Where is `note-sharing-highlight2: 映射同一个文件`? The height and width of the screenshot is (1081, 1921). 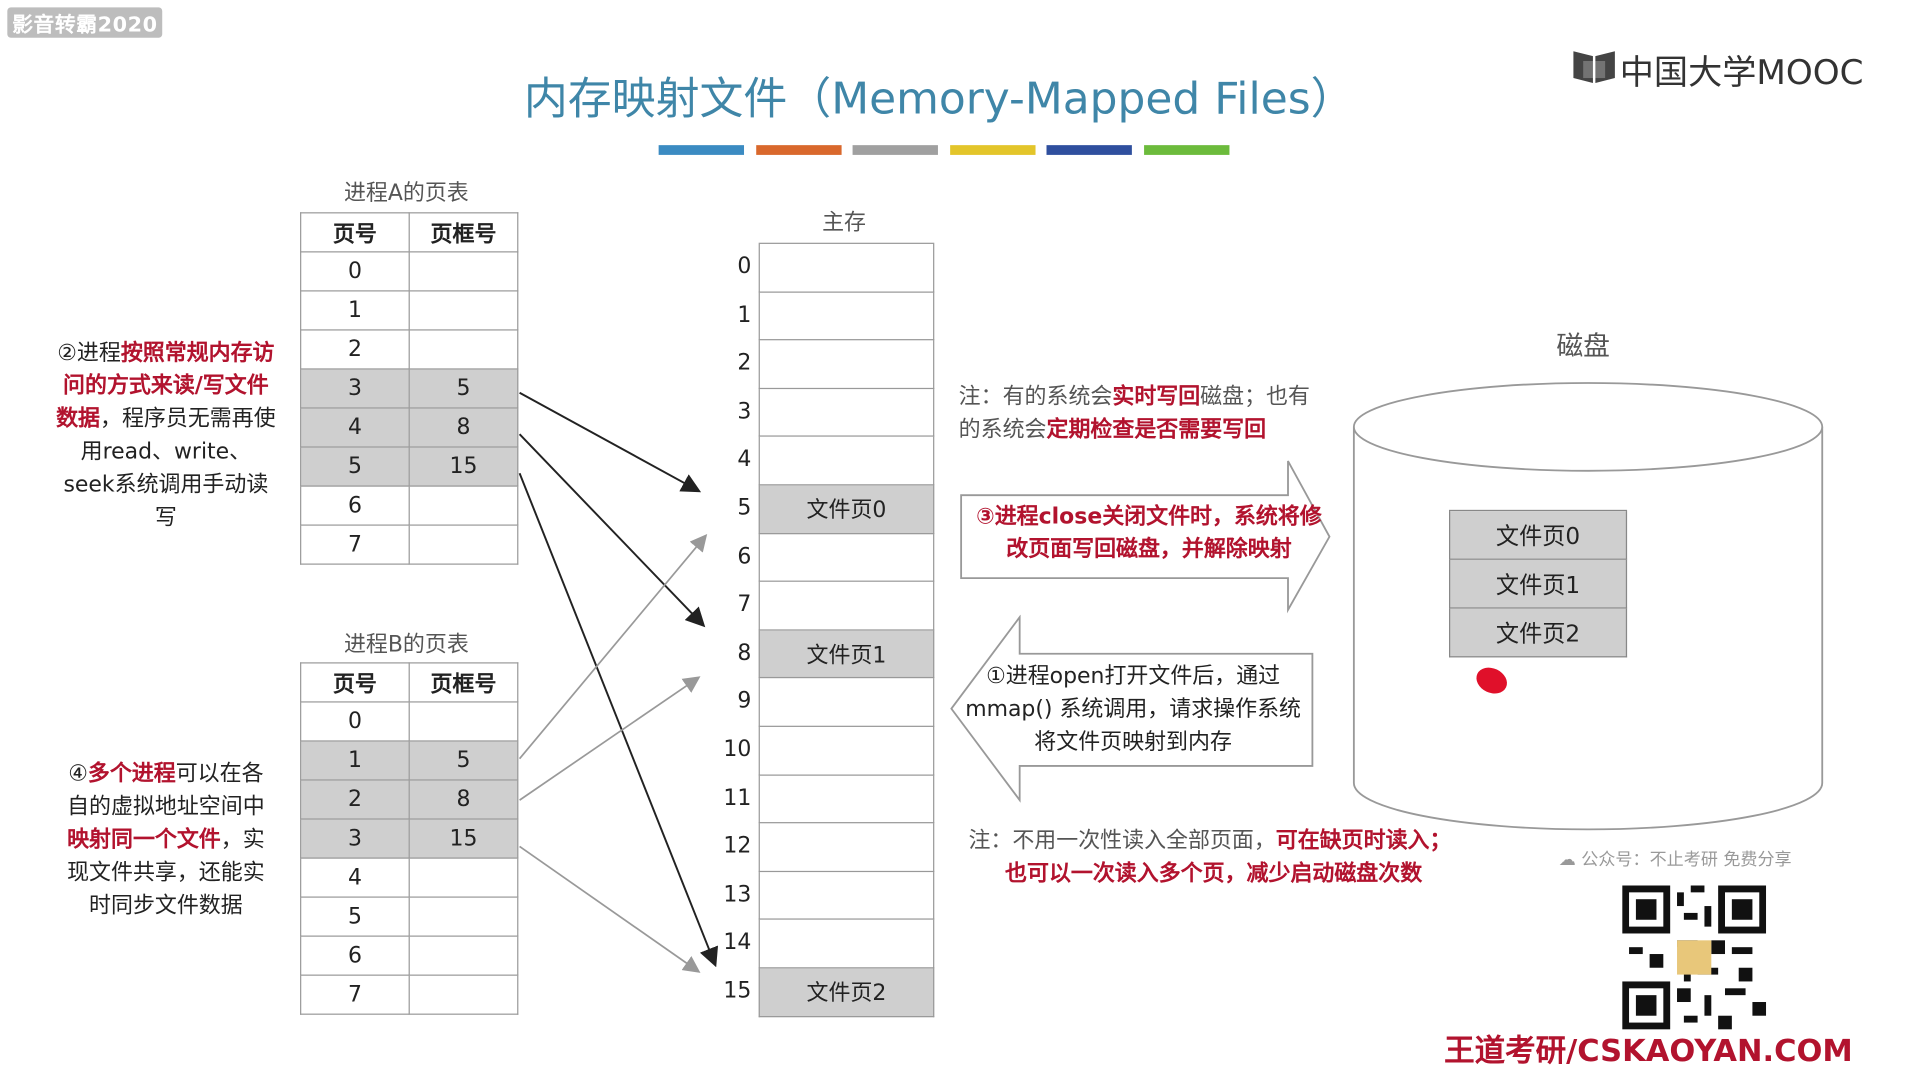 note-sharing-highlight2: 映射同一个文件 is located at coordinates (144, 839).